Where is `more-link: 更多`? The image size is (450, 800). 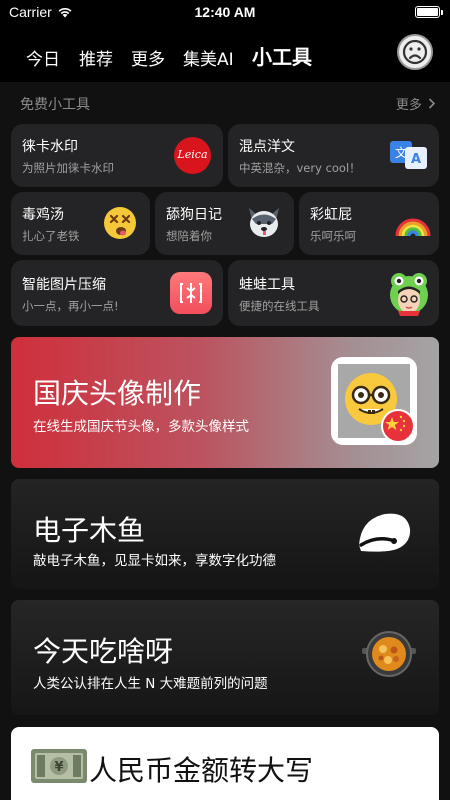
more-link: 更多 is located at coordinates (416, 103).